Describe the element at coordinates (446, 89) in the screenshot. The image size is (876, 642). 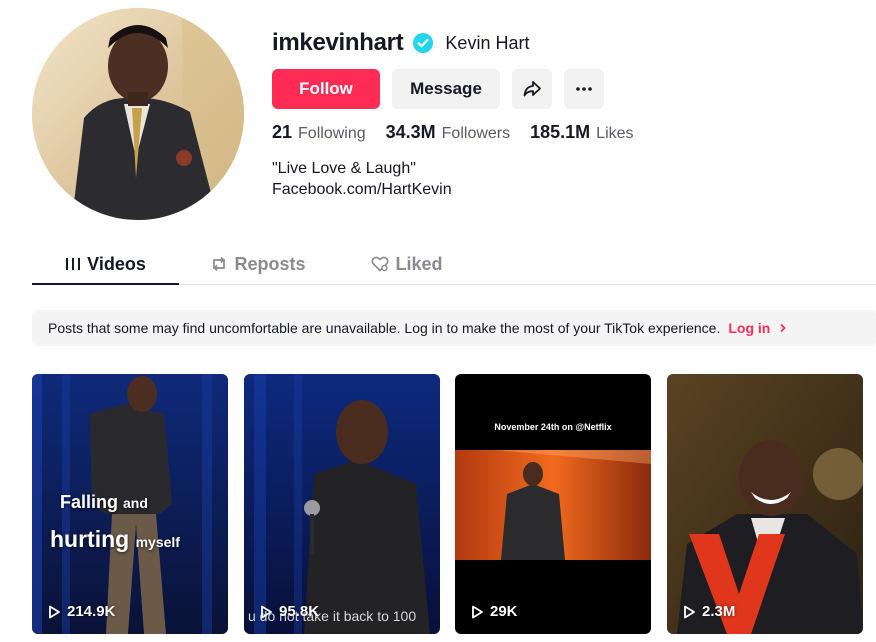
I see `message-button: Message` at that location.